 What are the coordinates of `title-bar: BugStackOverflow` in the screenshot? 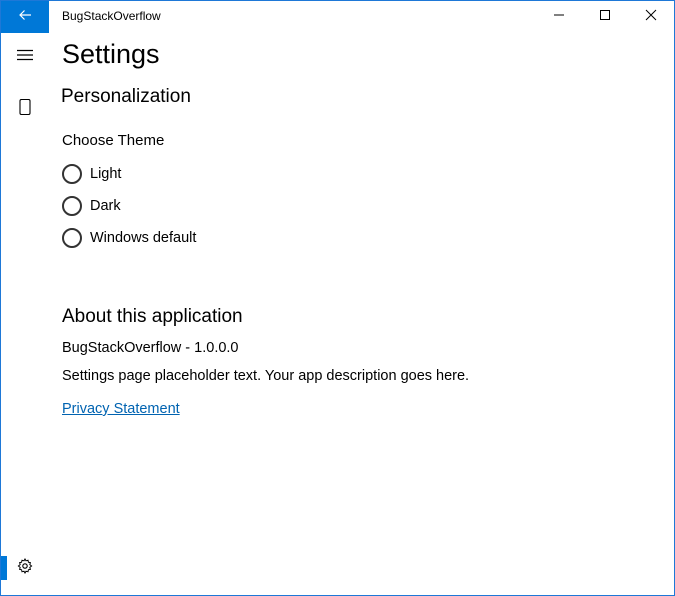 It's located at (337, 17).